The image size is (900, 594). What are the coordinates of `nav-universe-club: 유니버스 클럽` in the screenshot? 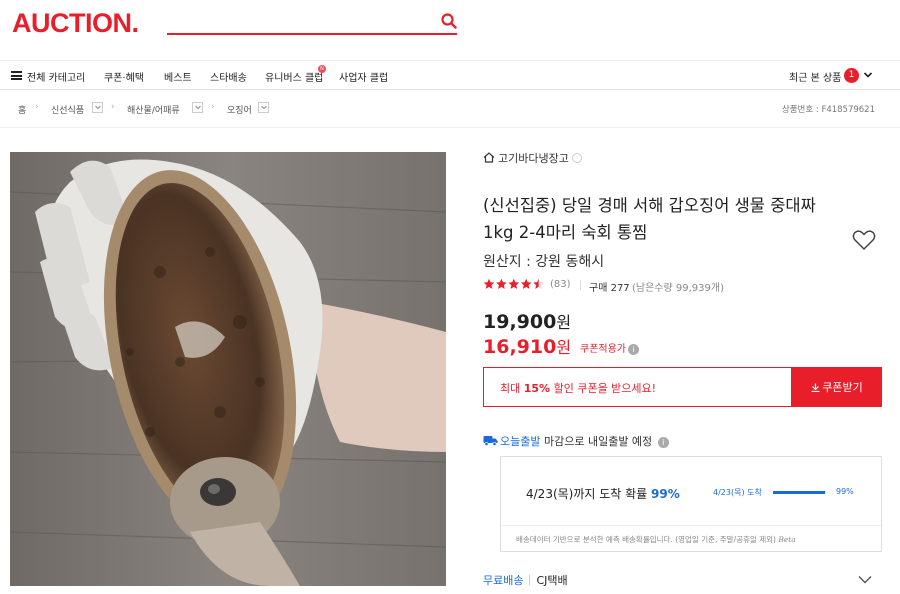 It's located at (294, 76).